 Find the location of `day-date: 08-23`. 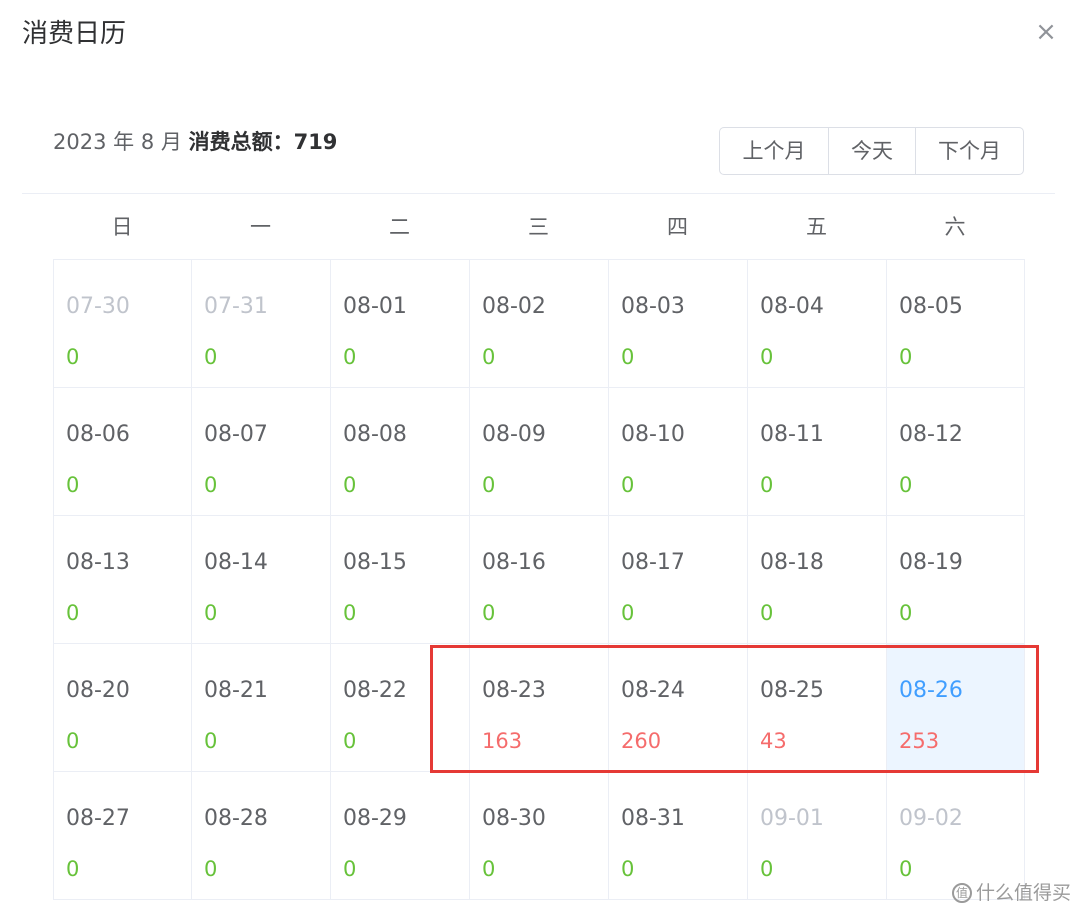

day-date: 08-23 is located at coordinates (514, 690).